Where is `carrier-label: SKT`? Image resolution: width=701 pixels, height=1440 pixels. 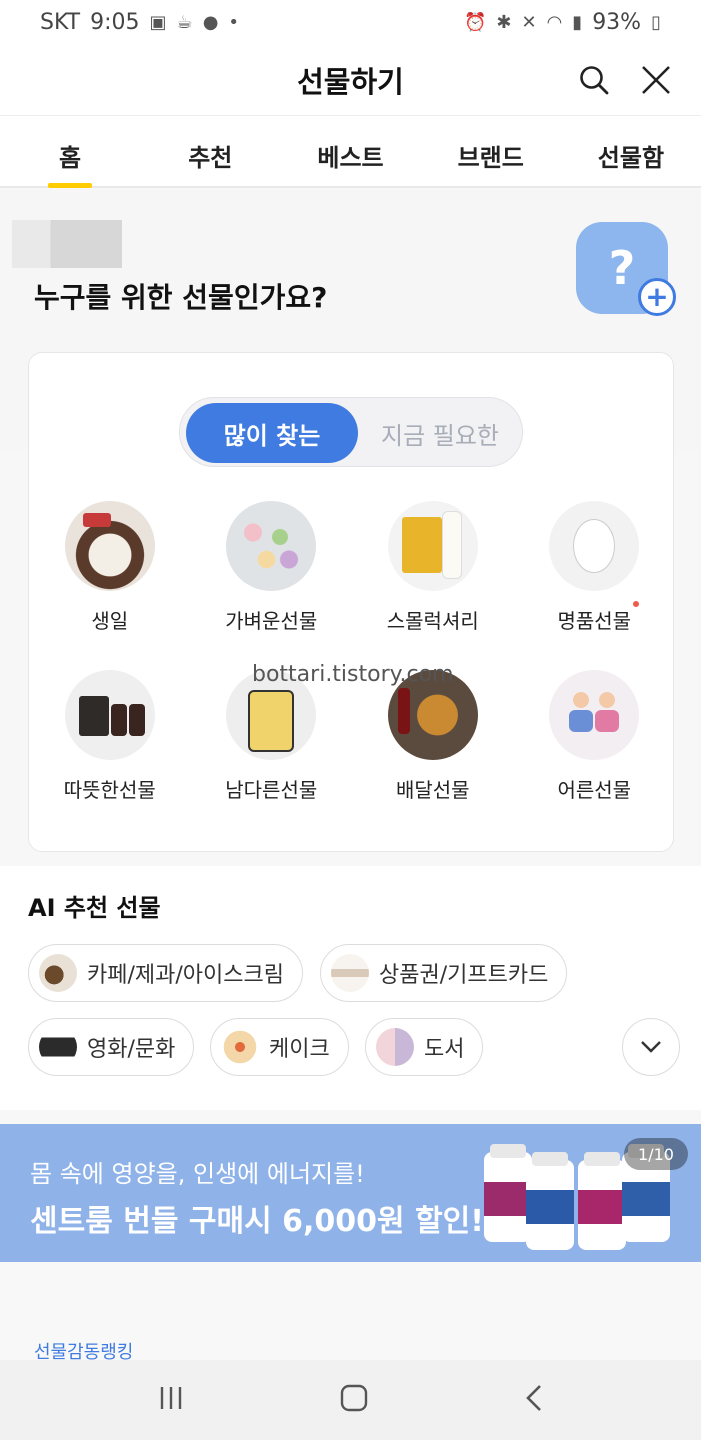 carrier-label: SKT is located at coordinates (60, 22).